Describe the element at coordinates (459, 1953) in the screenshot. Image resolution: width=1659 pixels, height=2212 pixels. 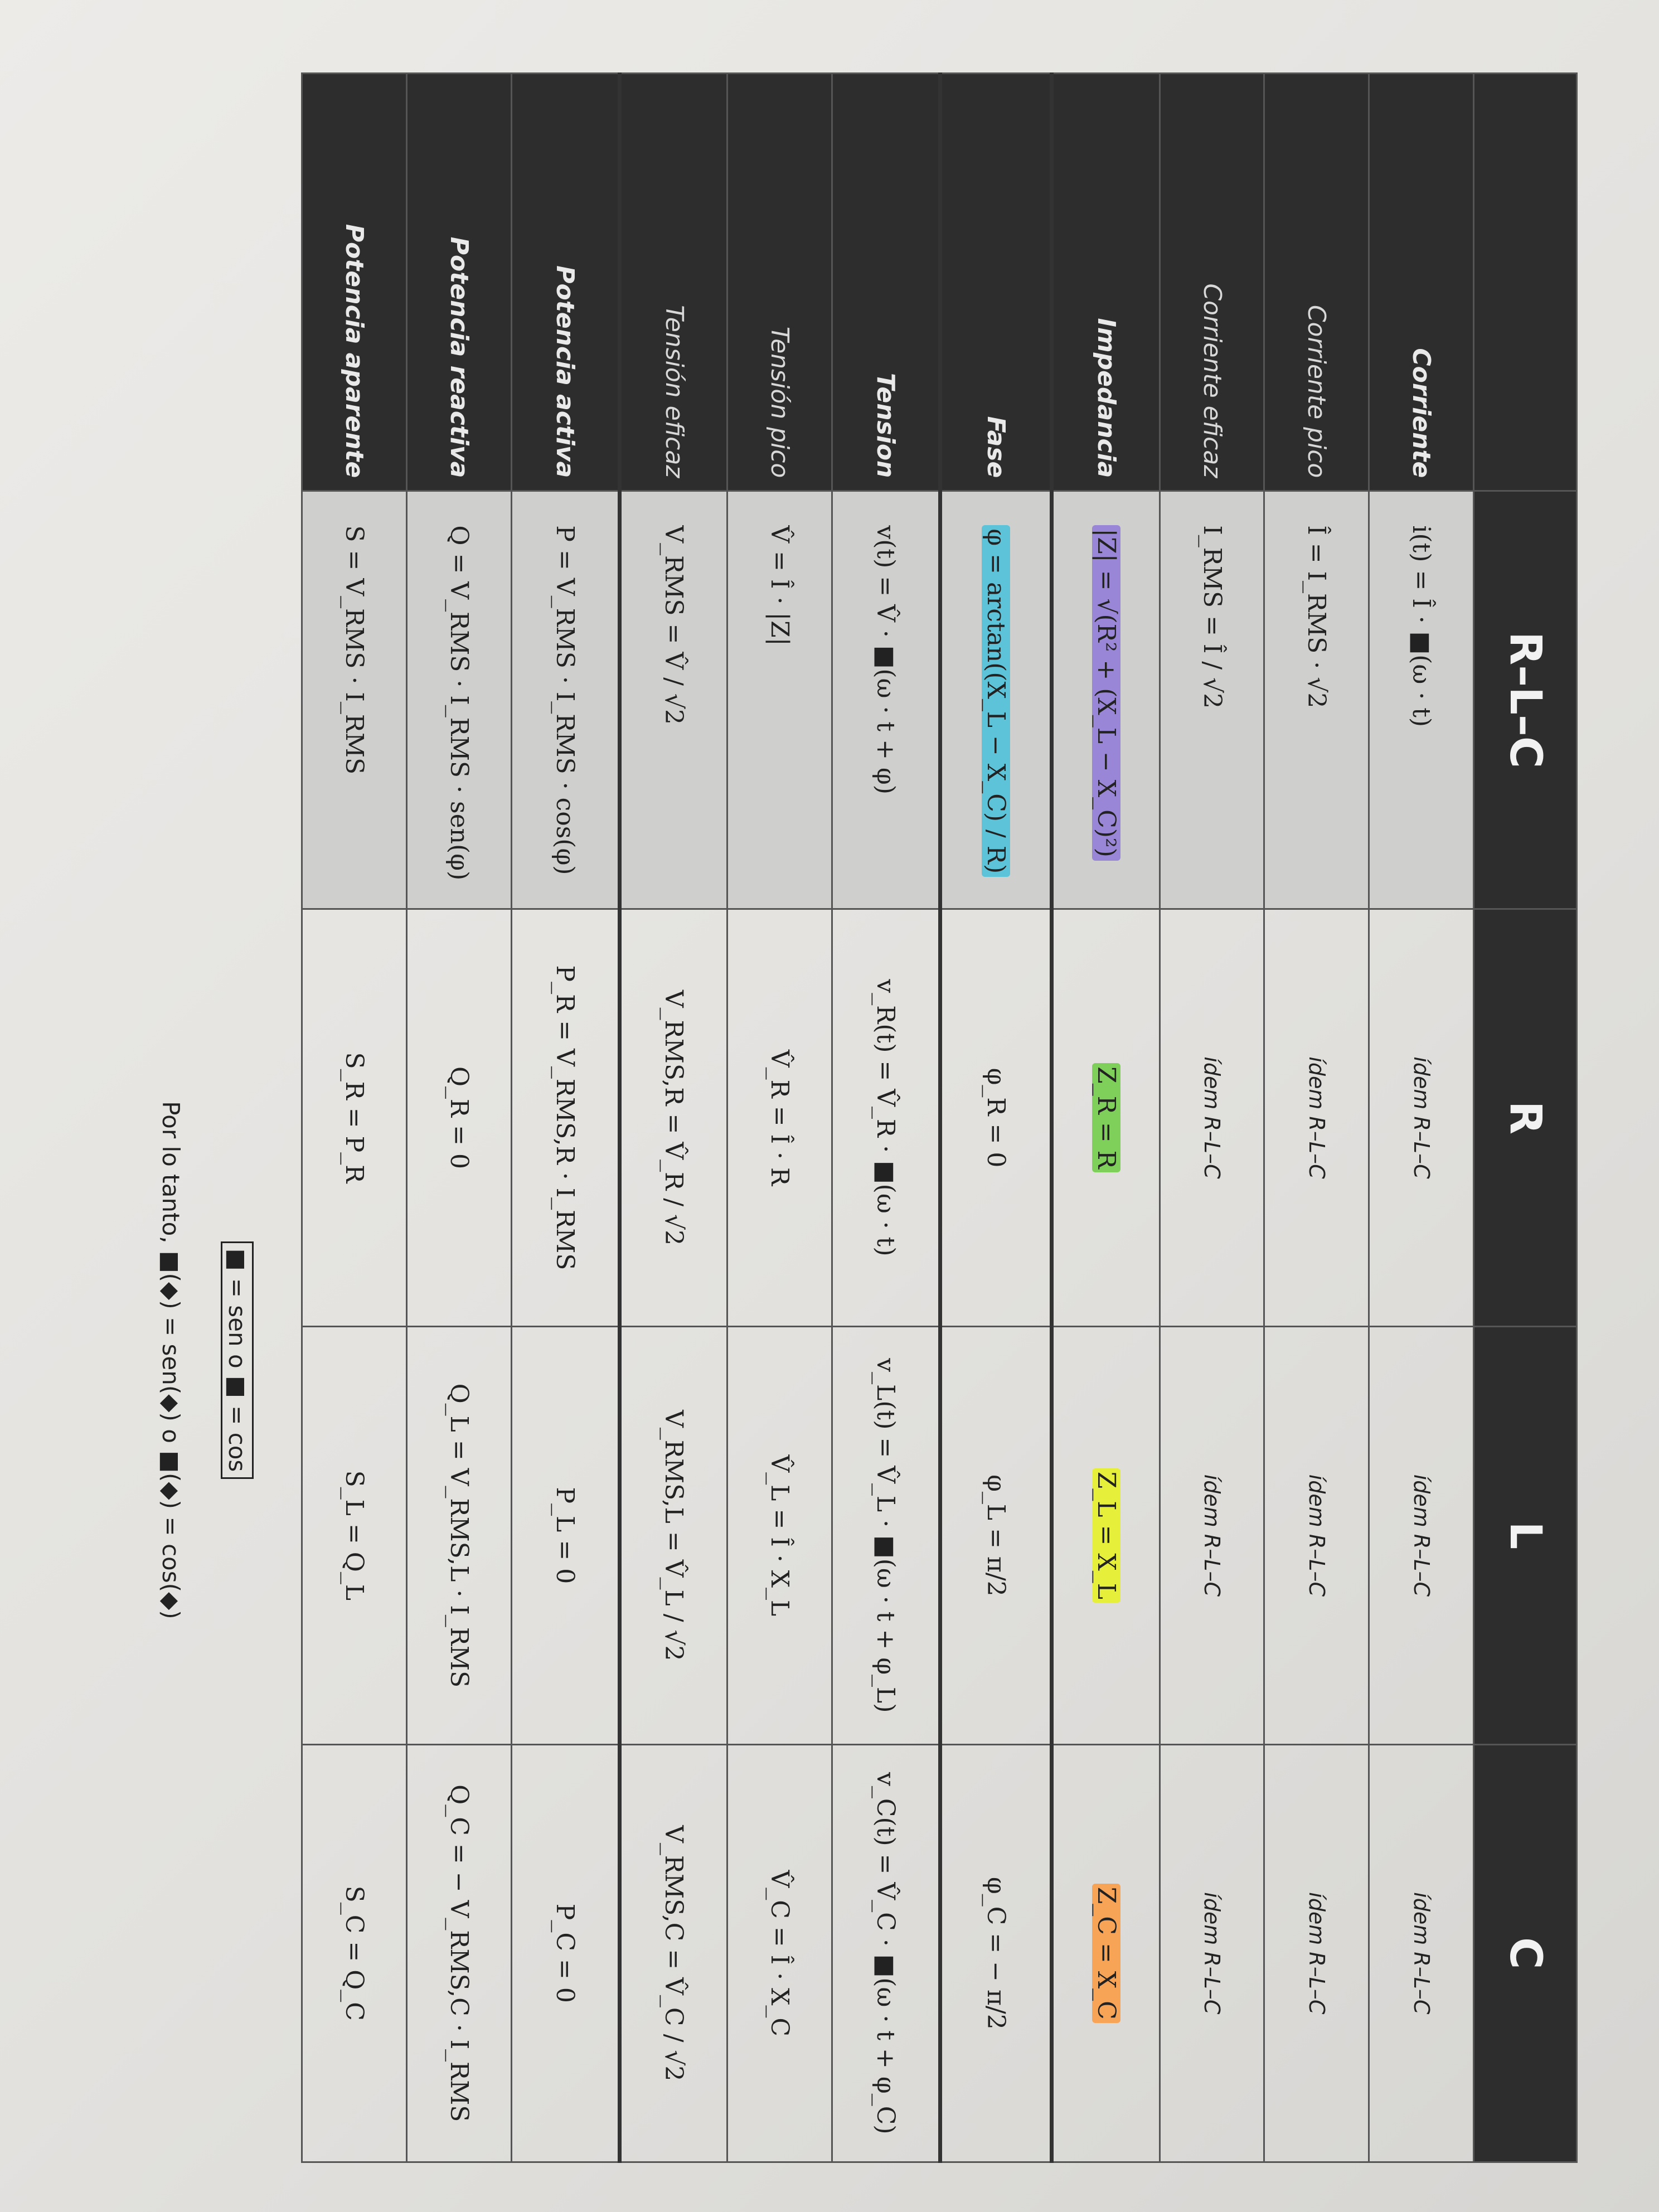
I see `cell-c: Q_C = − V_RMS,C · I_RMS` at that location.